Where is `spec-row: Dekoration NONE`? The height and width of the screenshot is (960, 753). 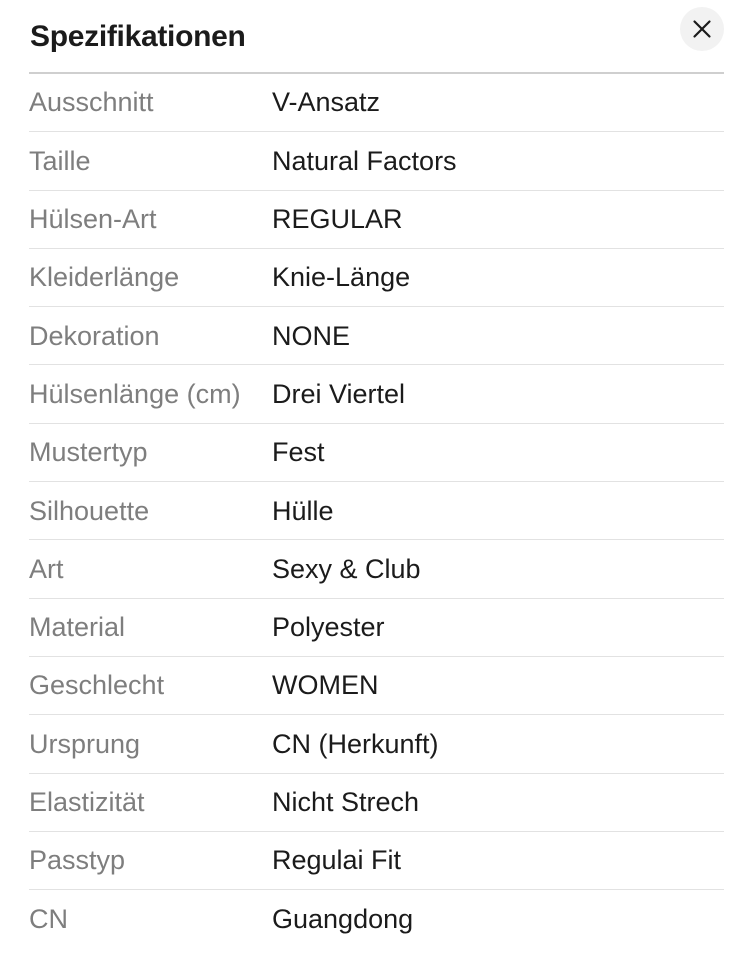
spec-row: Dekoration NONE is located at coordinates (376, 336).